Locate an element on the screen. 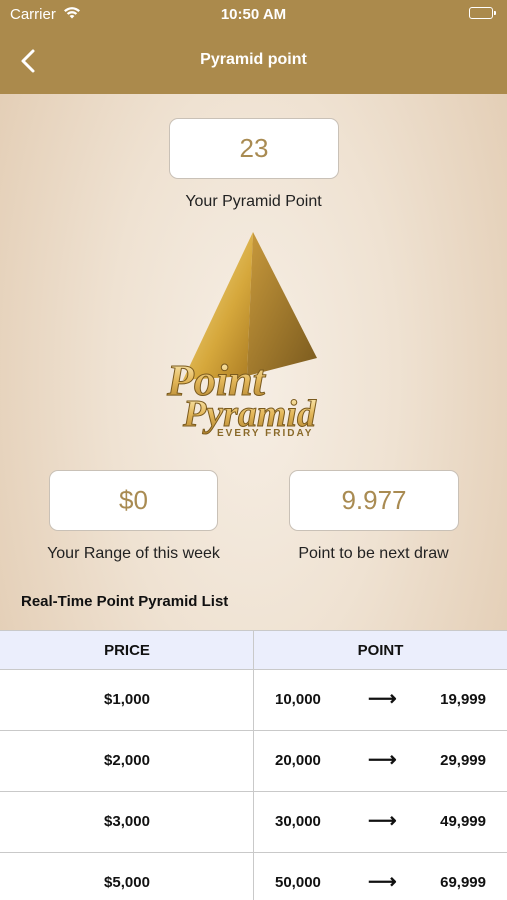 This screenshot has height=900, width=507. row-point-to: 19,999 is located at coordinates (463, 699).